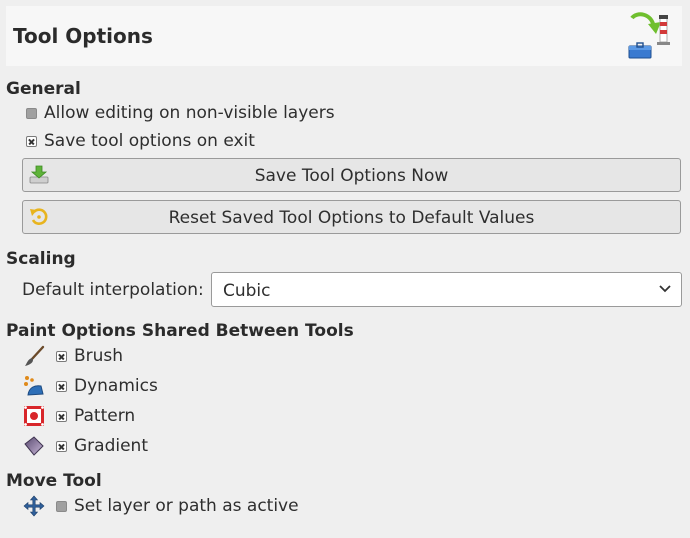  I want to click on paint-options-section-title: Paint Options Shared Between Tools, so click(180, 331).